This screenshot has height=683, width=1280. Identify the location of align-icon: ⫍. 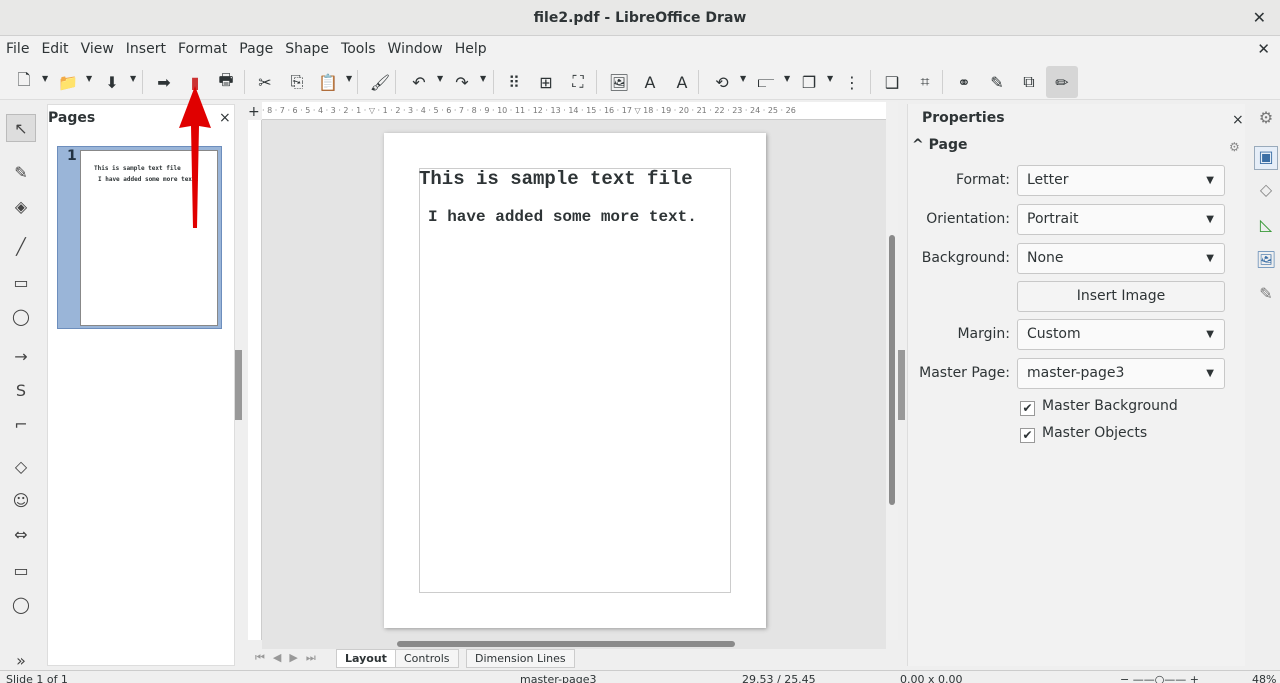
(766, 82).